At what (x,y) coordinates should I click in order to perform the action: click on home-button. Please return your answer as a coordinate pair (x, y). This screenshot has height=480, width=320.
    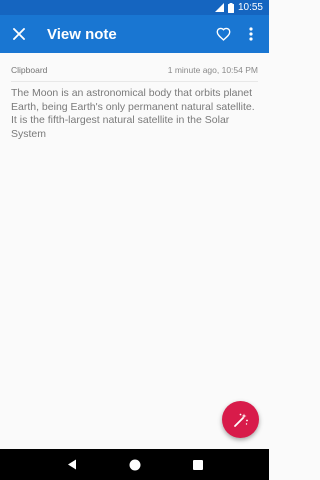
    Looking at the image, I should click on (135, 465).